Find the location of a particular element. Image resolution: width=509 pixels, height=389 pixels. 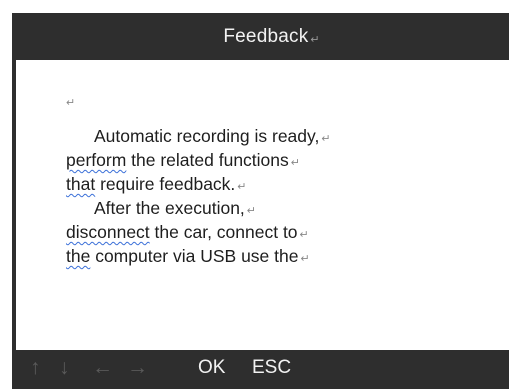

line-text: the car, connect to is located at coordinates (223, 232).